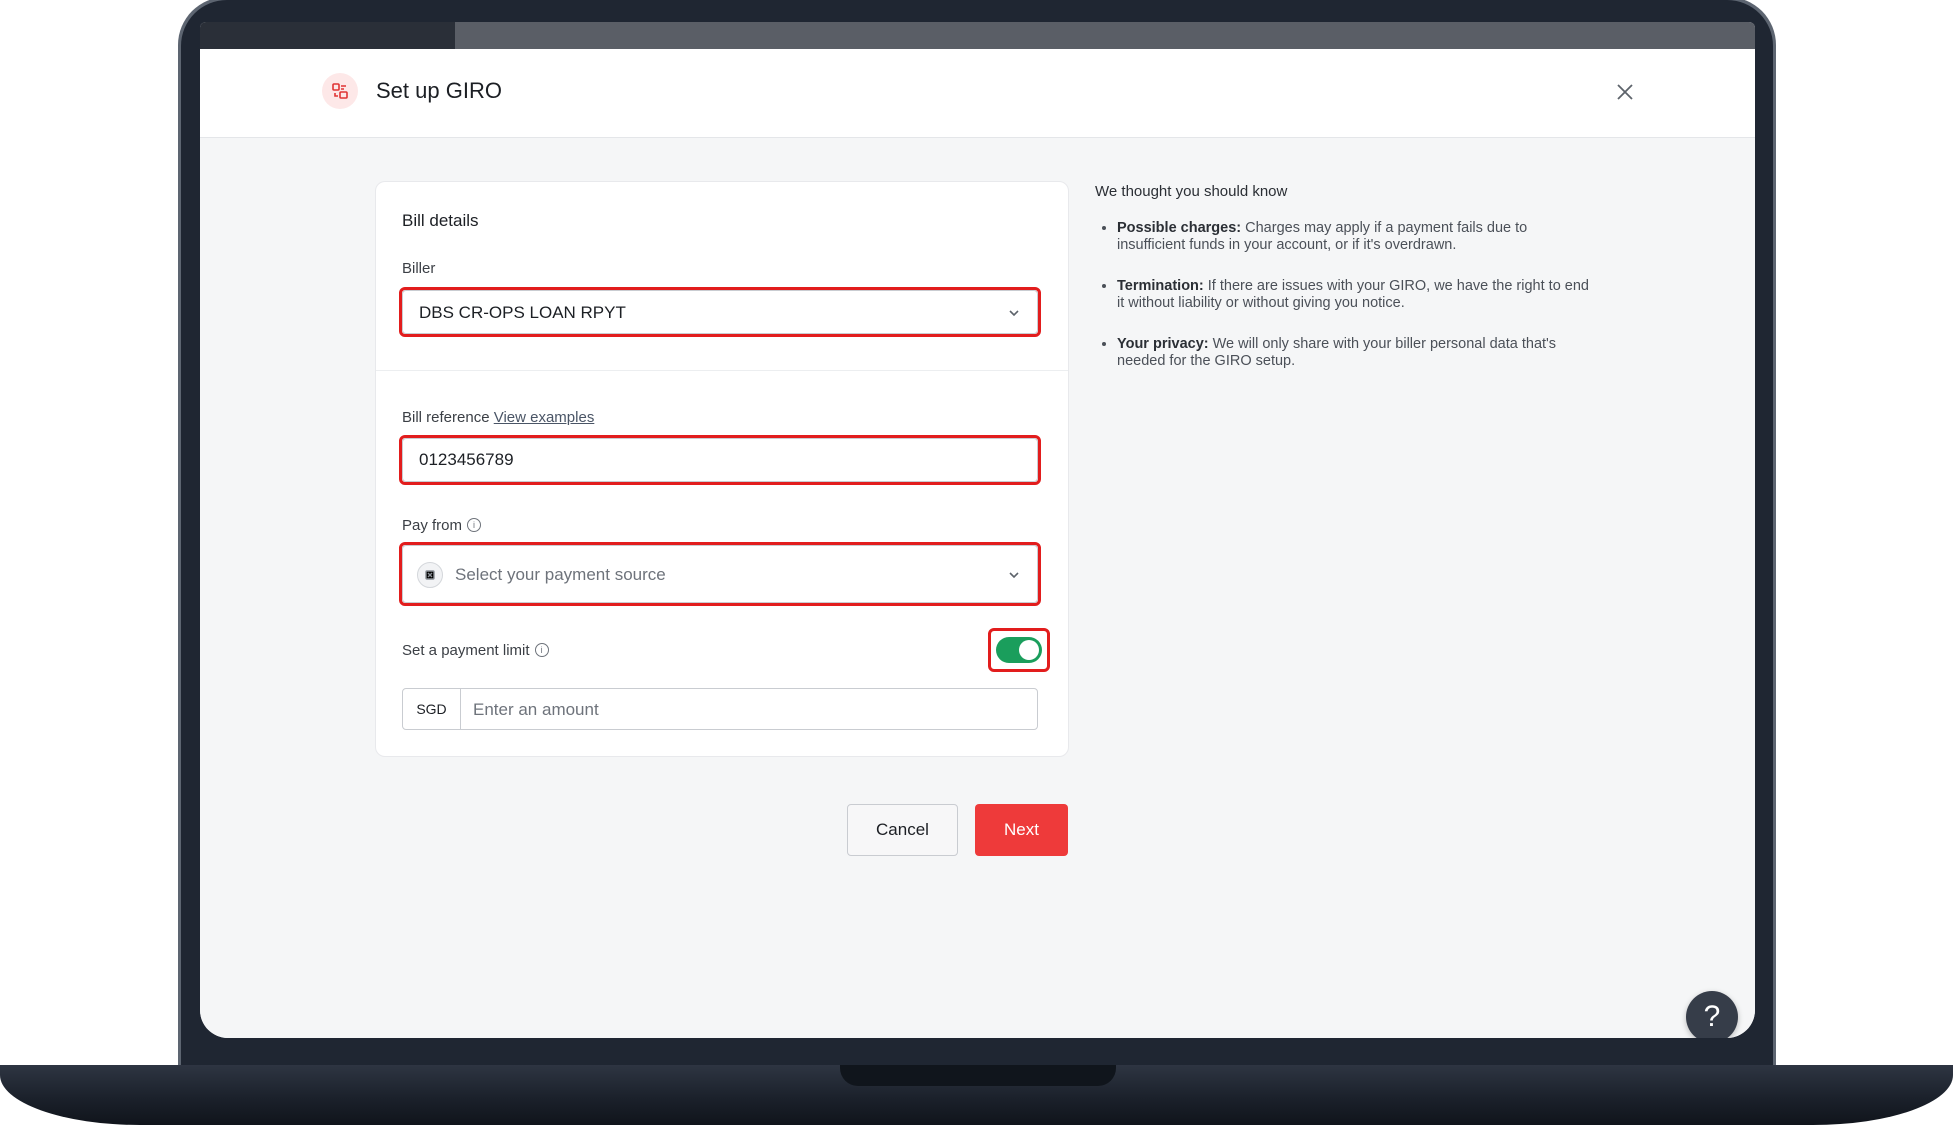 The width and height of the screenshot is (1953, 1125). What do you see at coordinates (720, 312) in the screenshot?
I see `biller-select: DBS CR-OPS LOAN RPYT` at bounding box center [720, 312].